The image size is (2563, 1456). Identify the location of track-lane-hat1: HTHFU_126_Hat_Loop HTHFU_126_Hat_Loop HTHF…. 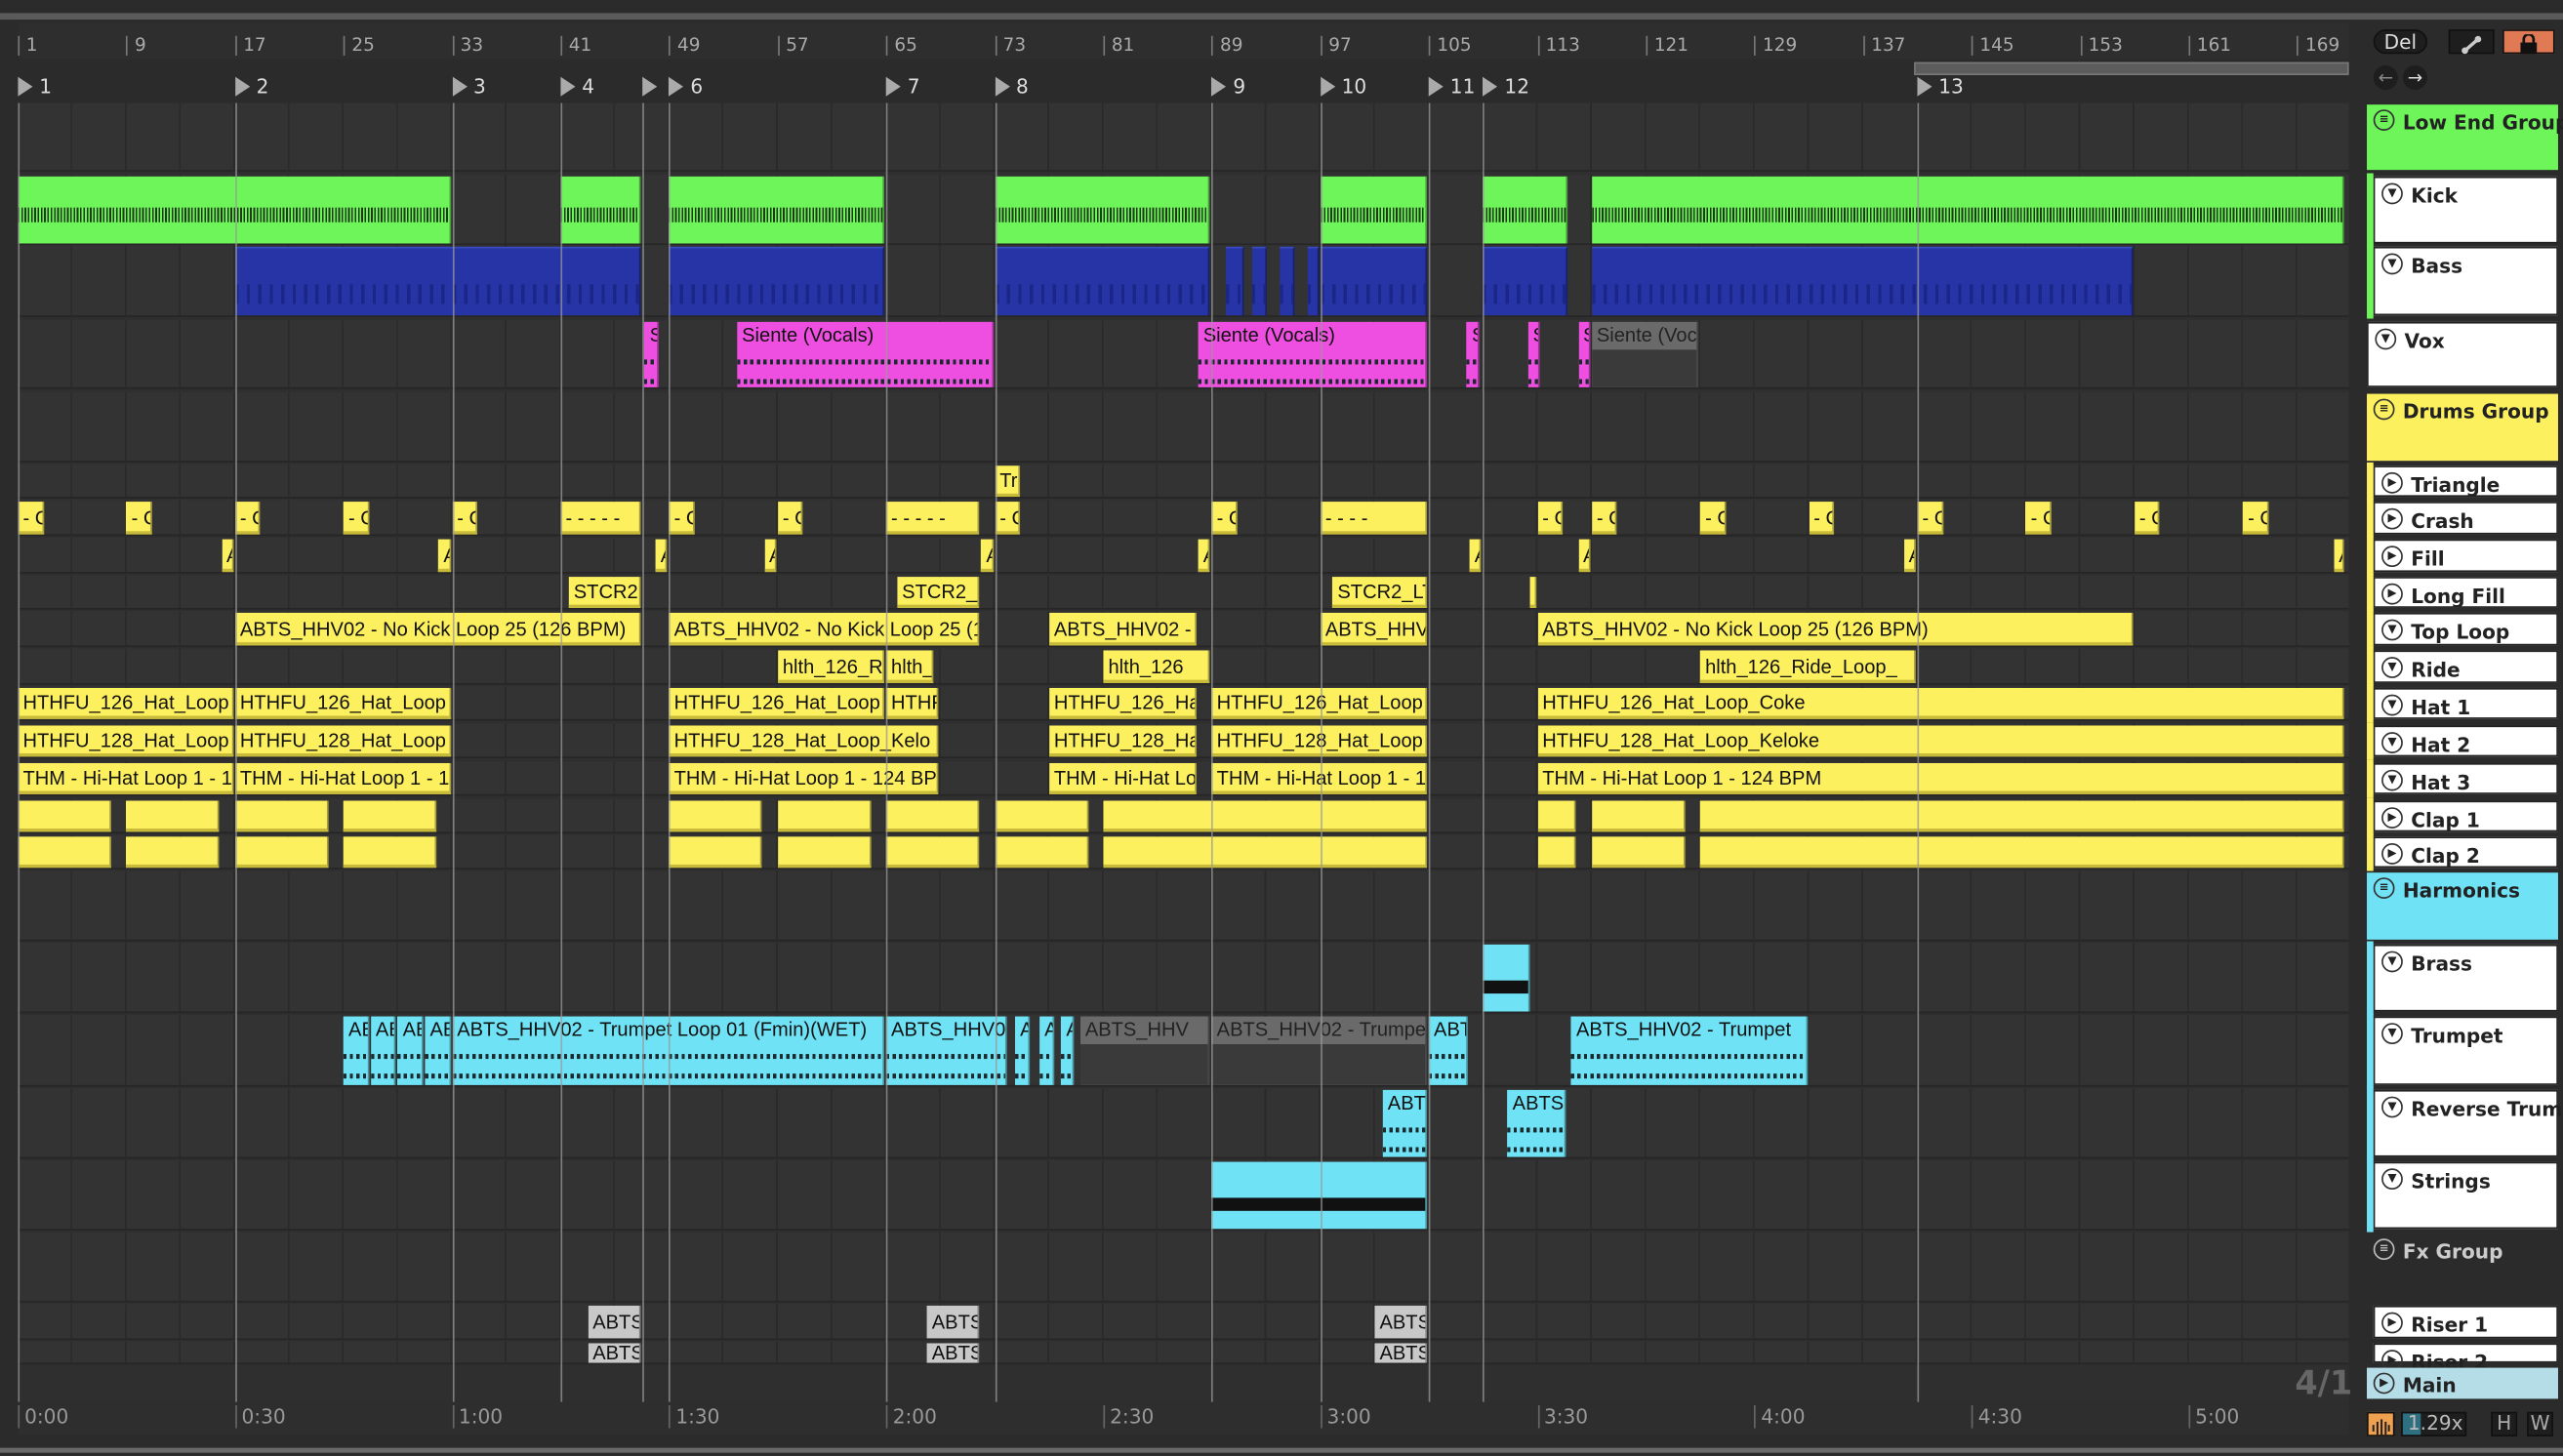
(1183, 703).